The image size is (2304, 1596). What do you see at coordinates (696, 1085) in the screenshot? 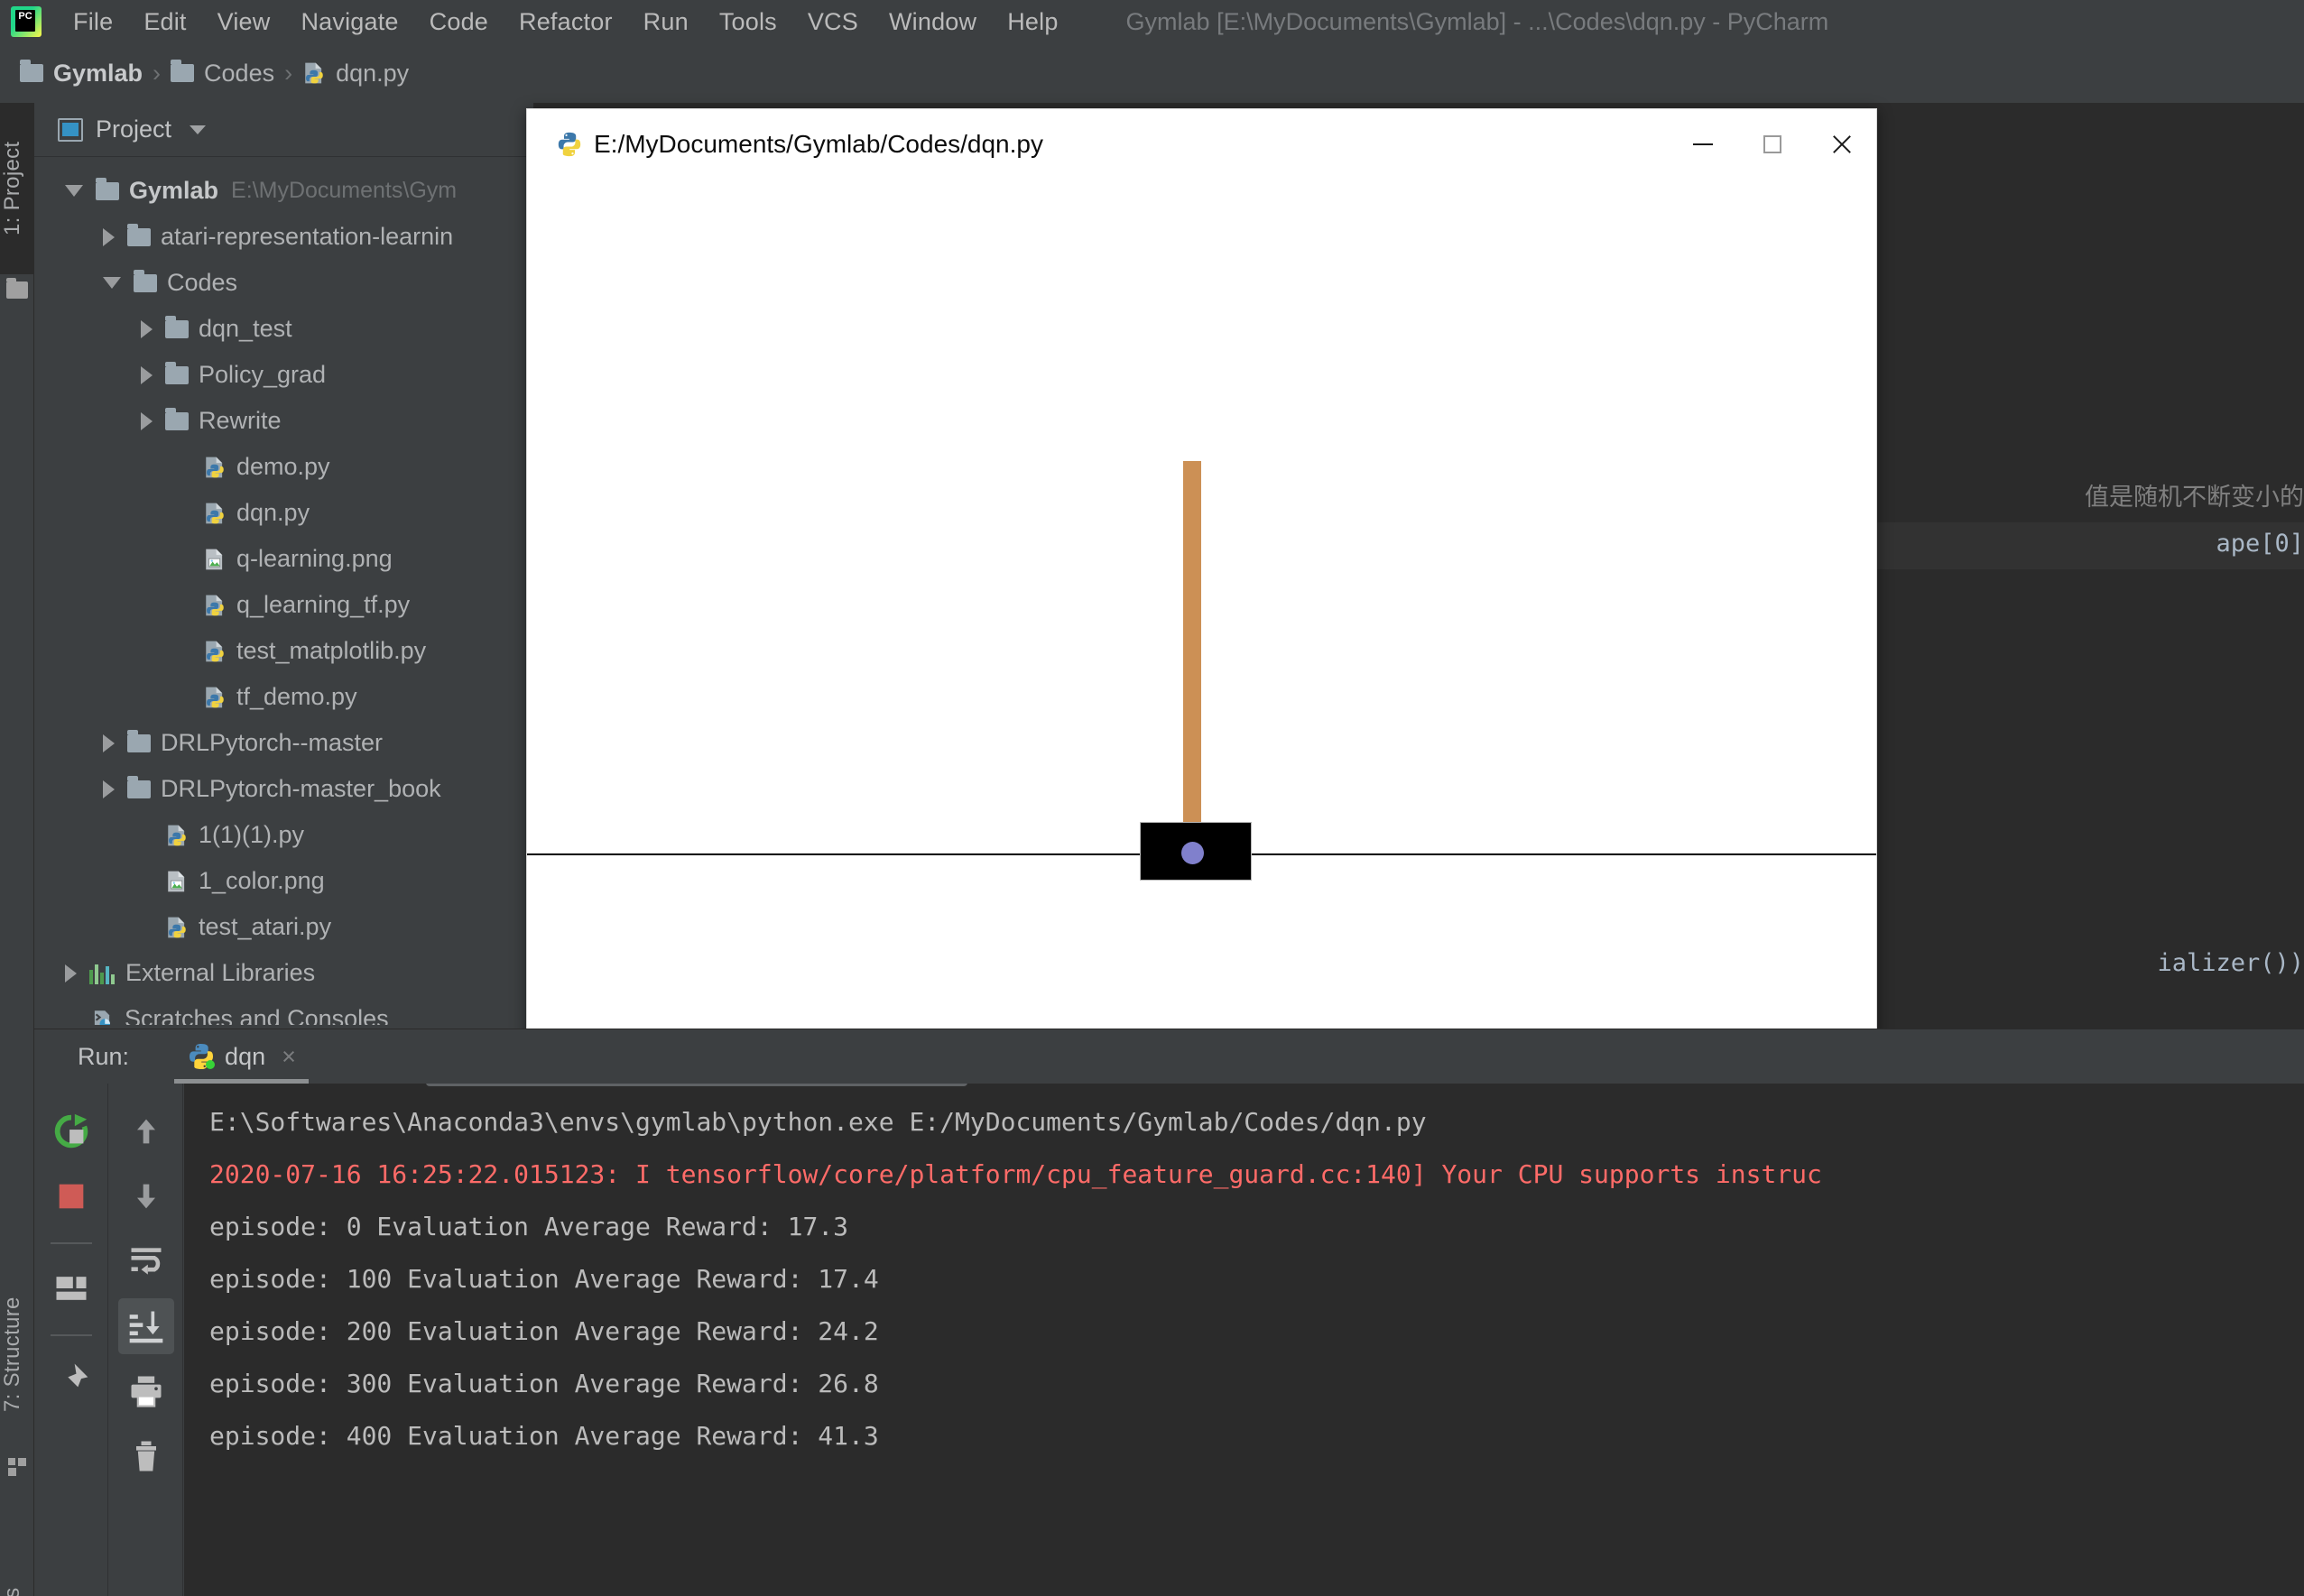
I see `console-scrollbar` at bounding box center [696, 1085].